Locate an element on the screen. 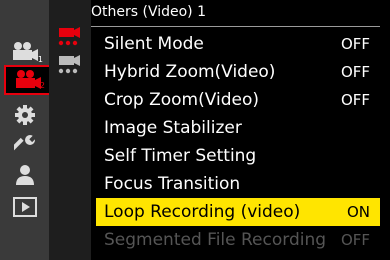 This screenshot has width=390, height=260. menu-item-value: ON is located at coordinates (358, 212).